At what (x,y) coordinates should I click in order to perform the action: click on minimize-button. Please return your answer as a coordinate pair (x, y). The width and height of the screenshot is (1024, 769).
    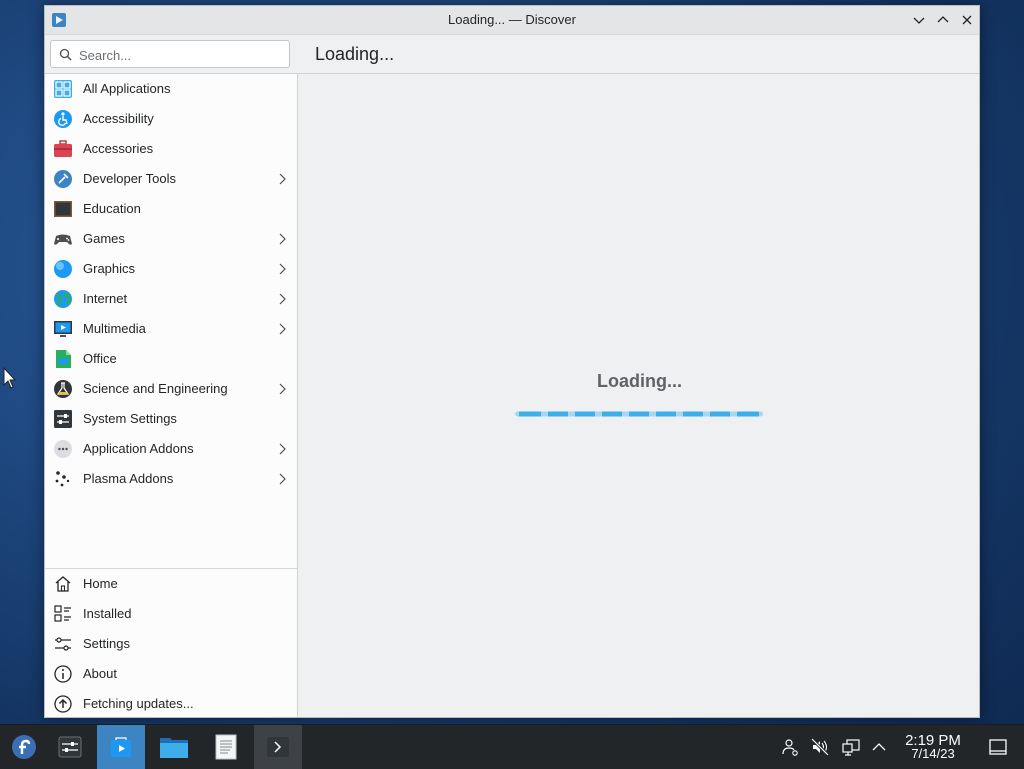
    Looking at the image, I should click on (919, 20).